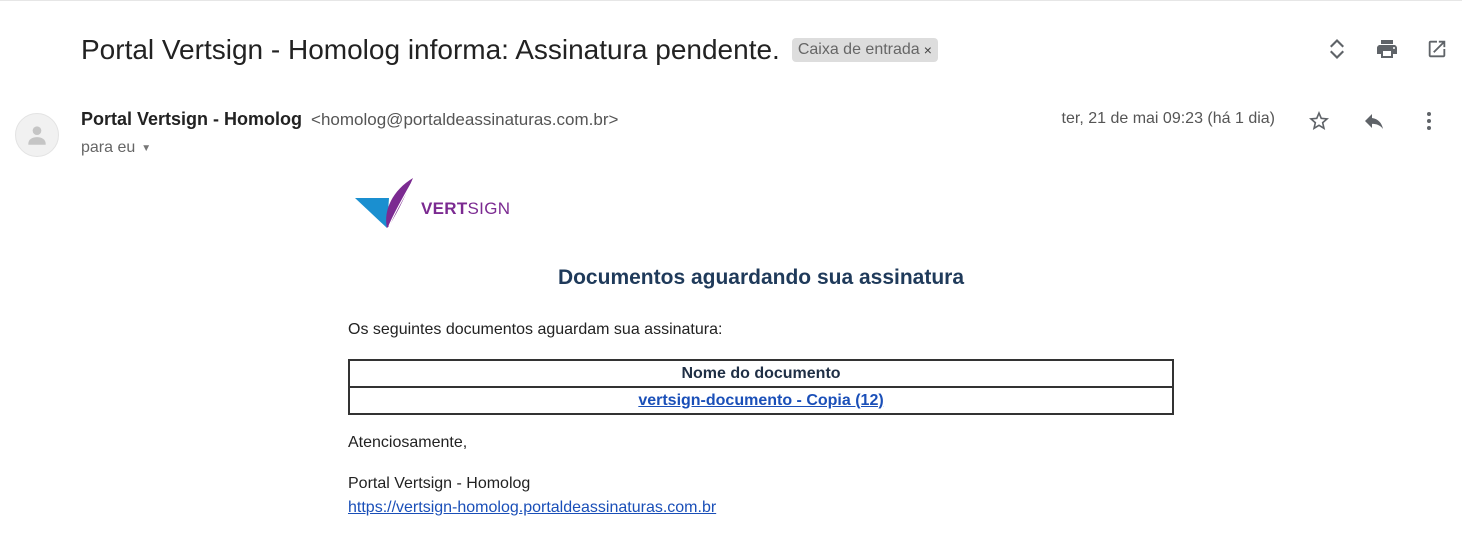  What do you see at coordinates (928, 50) in the screenshot?
I see `remove-label-button: ×` at bounding box center [928, 50].